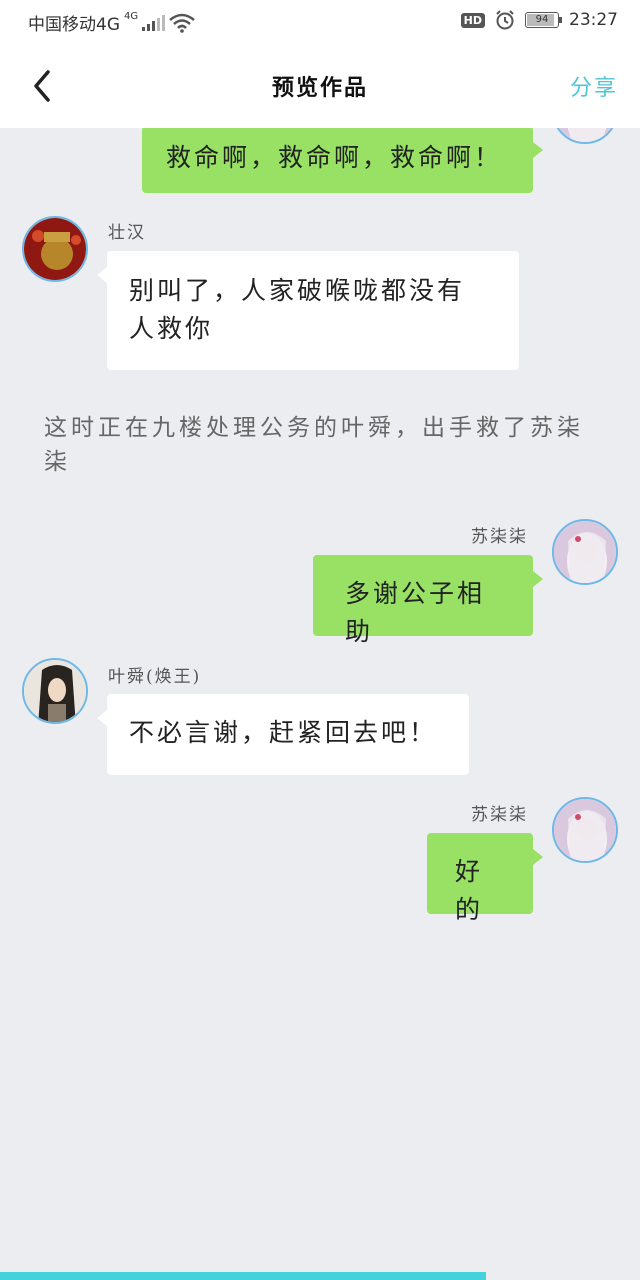 Image resolution: width=640 pixels, height=1280 pixels. I want to click on message-bubble: 多谢公子相助, so click(428, 600).